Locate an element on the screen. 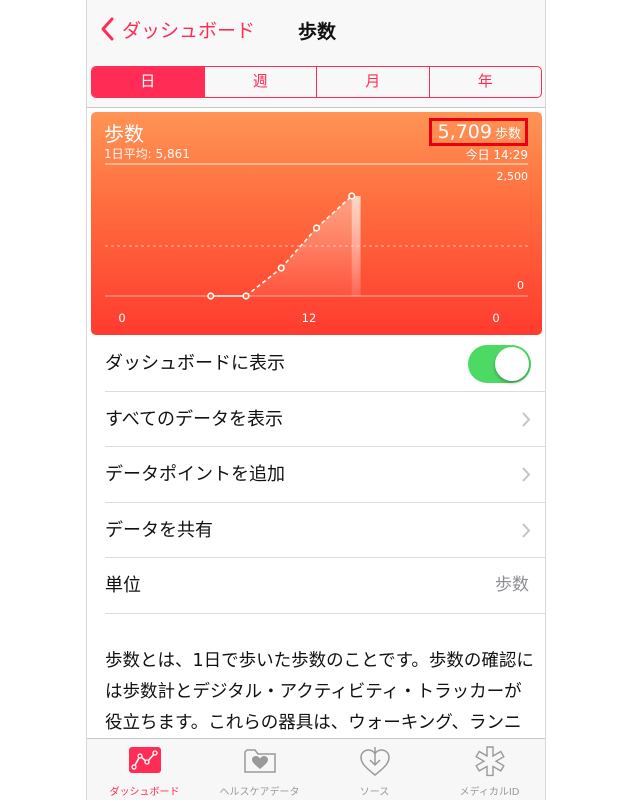 This screenshot has width=630, height=800. step-count-unit: 歩数 is located at coordinates (507, 134).